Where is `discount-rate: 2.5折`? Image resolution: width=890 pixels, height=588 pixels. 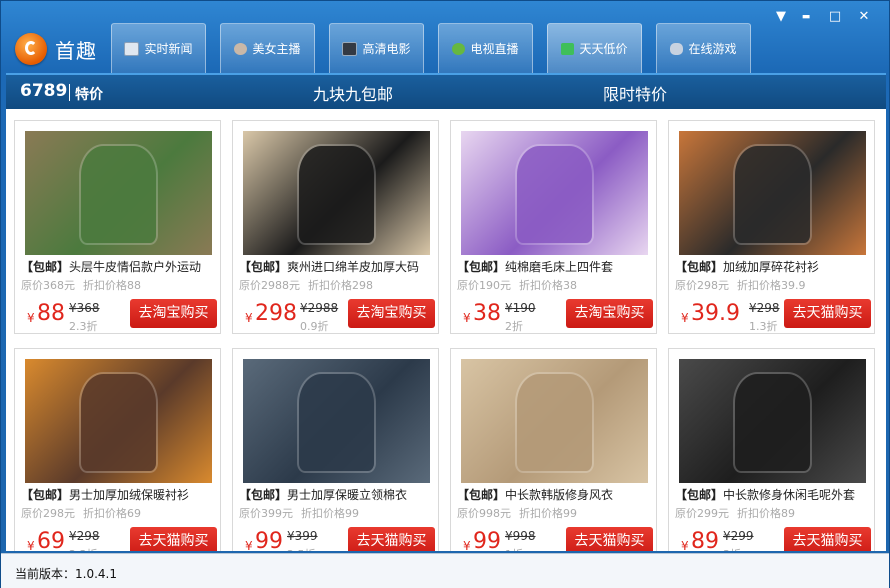
discount-rate: 2.5折 is located at coordinates (301, 548).